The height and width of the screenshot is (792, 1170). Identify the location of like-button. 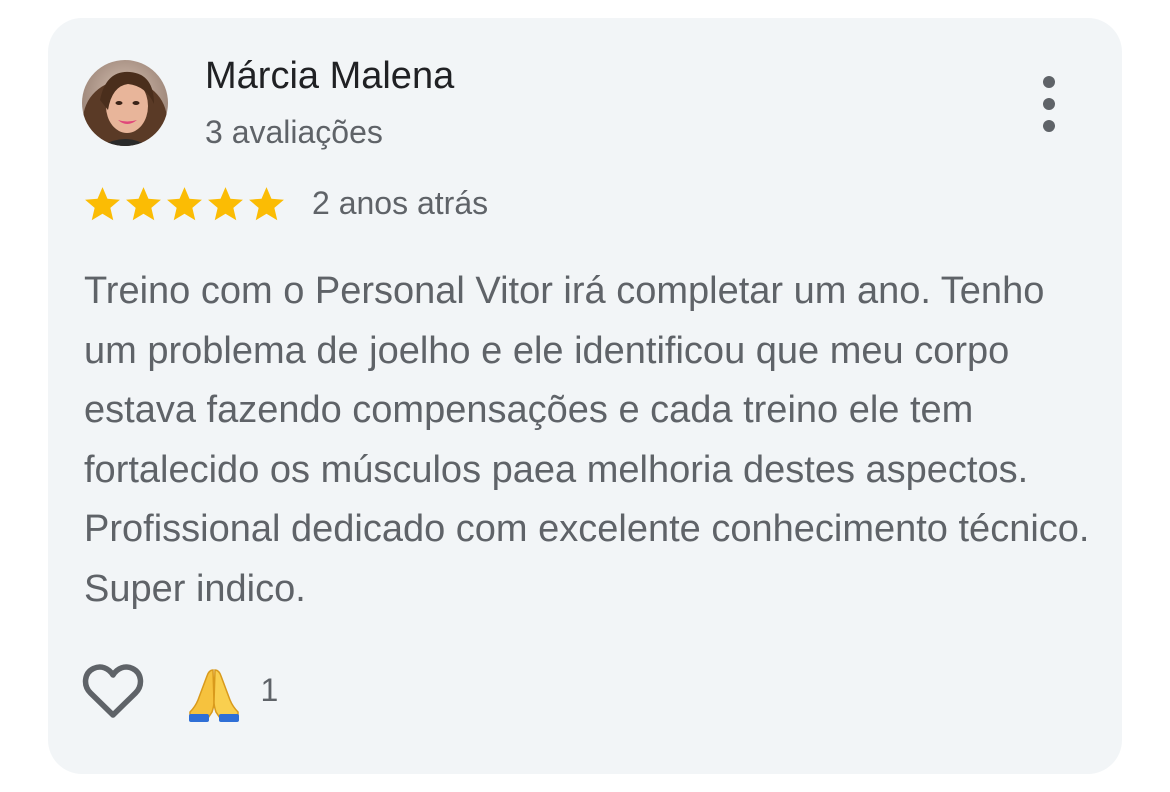
(113, 691).